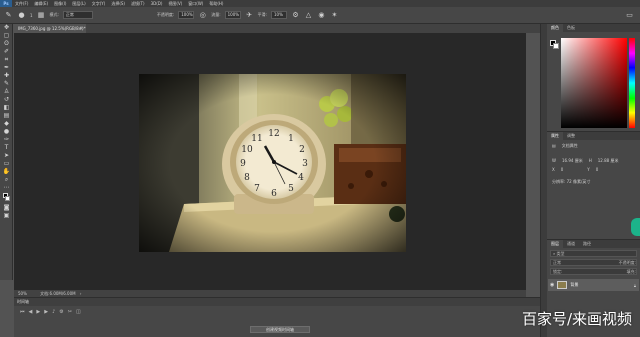  I want to click on workspace-icon: ▭, so click(629, 15).